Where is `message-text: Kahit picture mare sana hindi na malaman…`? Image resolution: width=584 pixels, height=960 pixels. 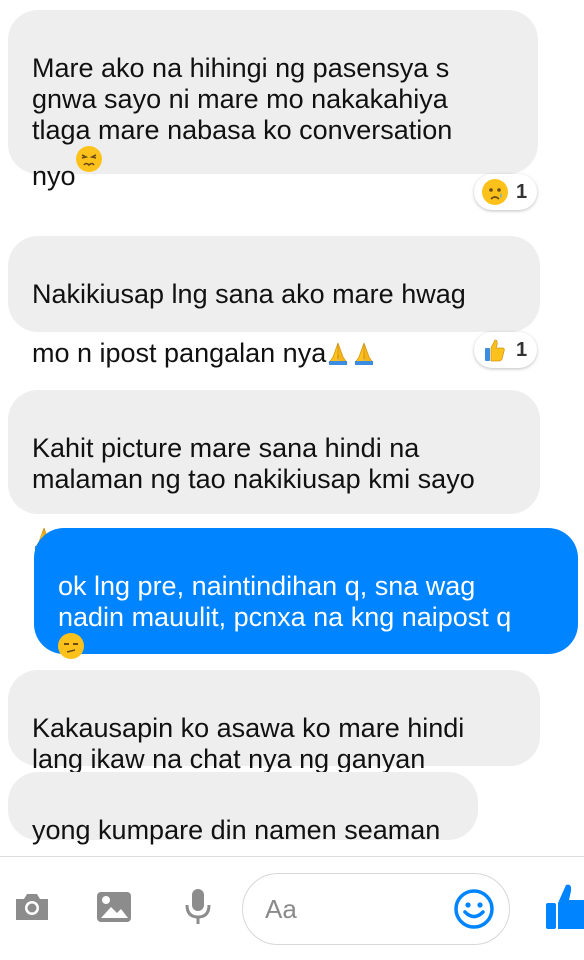 message-text: Kahit picture mare sana hindi na malaman… is located at coordinates (253, 463).